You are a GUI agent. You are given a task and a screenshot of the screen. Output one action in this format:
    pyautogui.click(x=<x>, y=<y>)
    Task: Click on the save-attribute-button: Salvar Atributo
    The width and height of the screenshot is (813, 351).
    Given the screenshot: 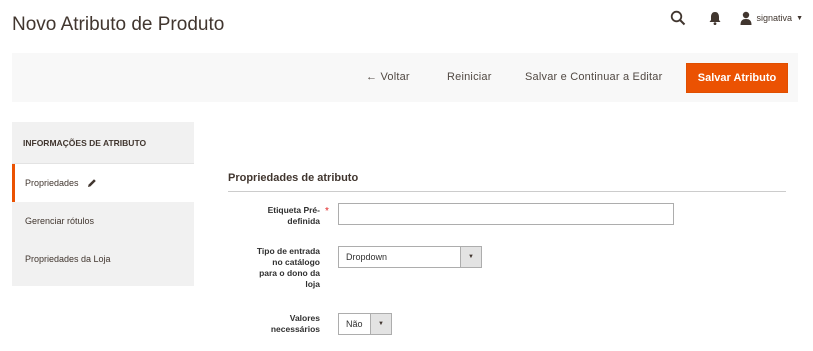 What is the action you would take?
    pyautogui.click(x=737, y=78)
    